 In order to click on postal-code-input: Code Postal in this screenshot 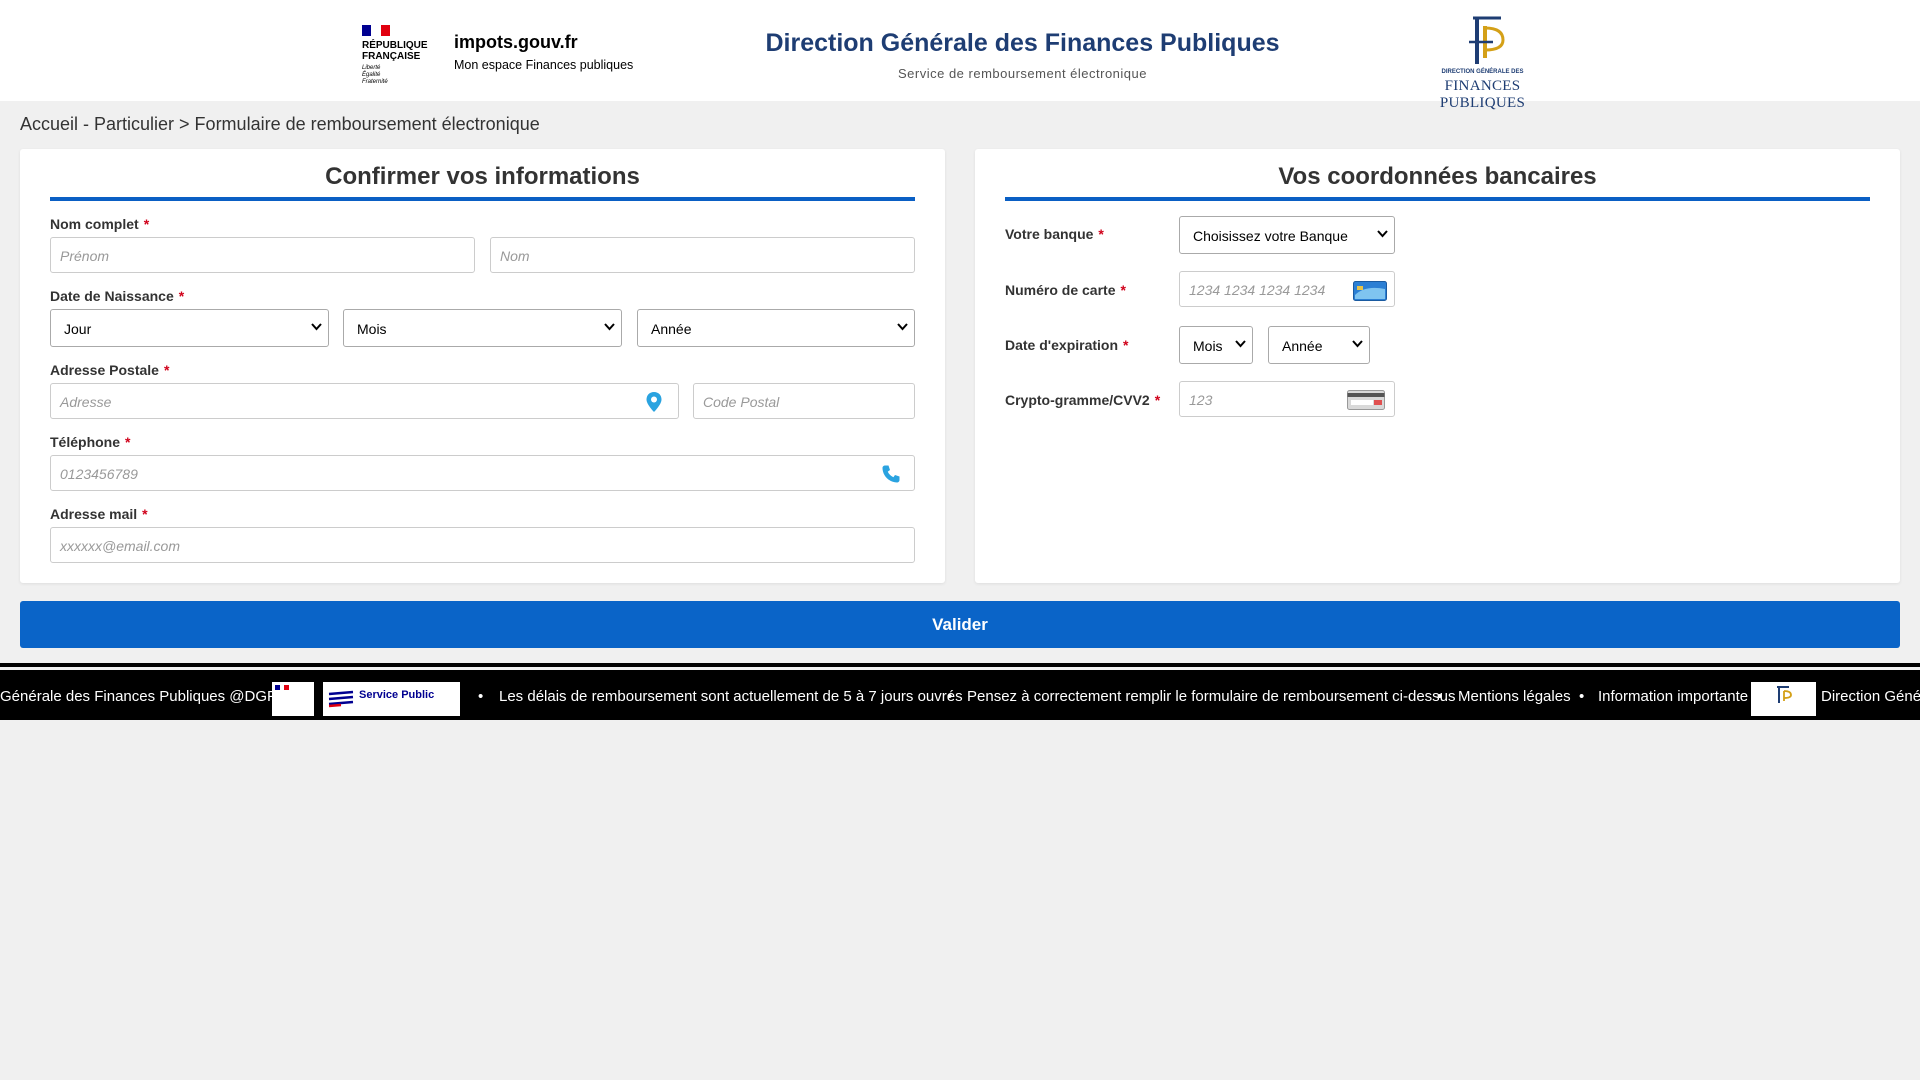, I will do `click(804, 401)`.